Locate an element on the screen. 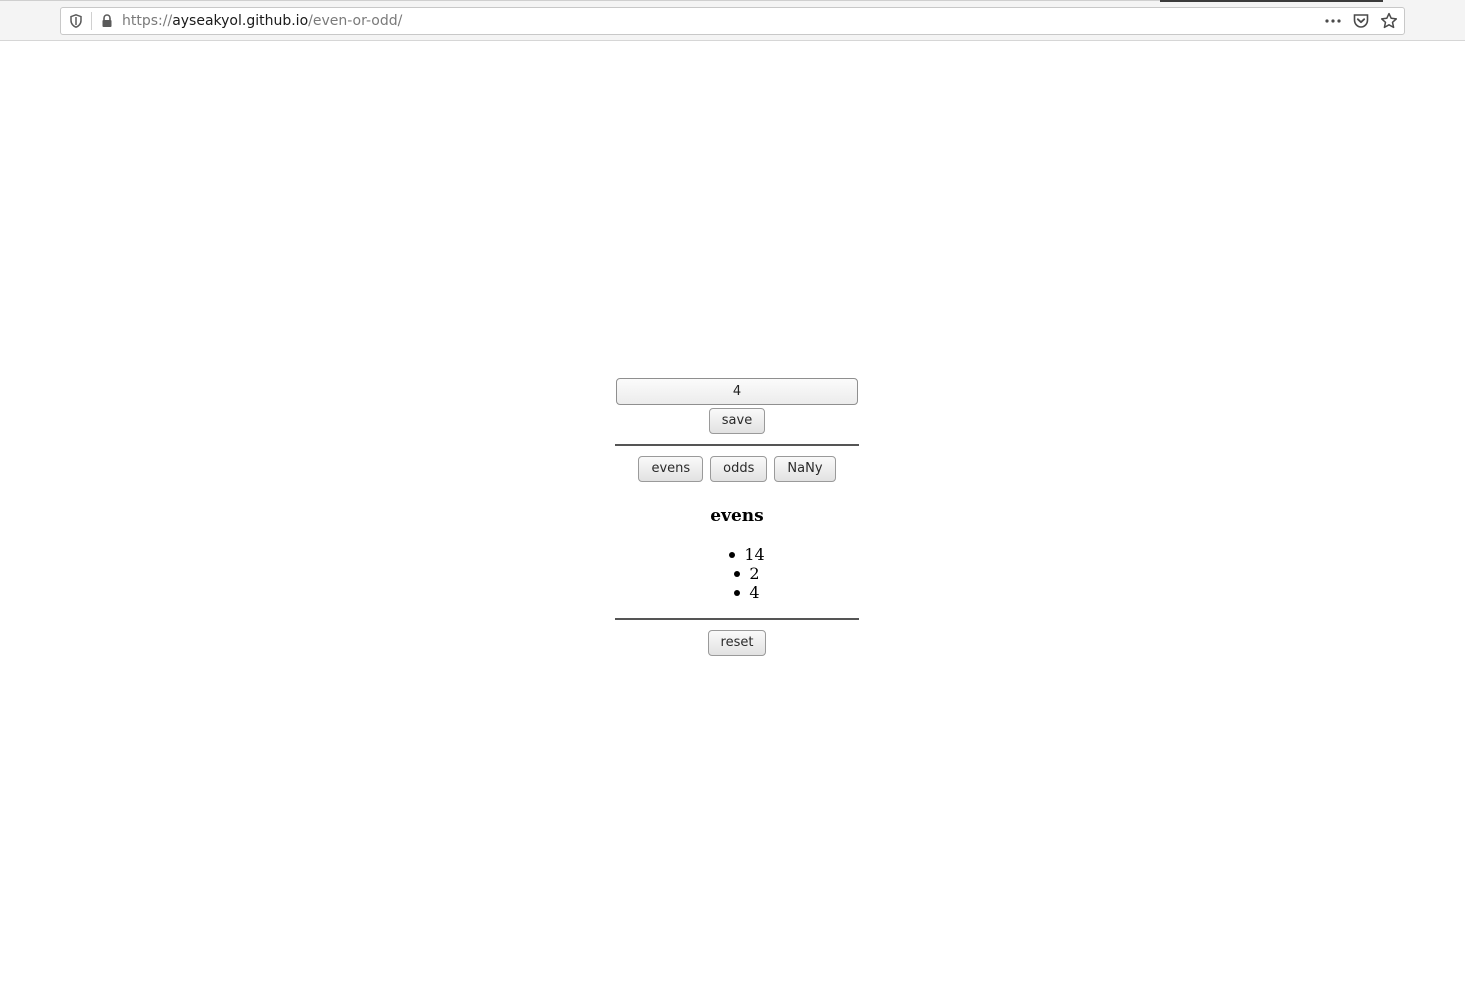 Image resolution: width=1465 pixels, height=993 pixels. number-list: 14 2 4 is located at coordinates (737, 573).